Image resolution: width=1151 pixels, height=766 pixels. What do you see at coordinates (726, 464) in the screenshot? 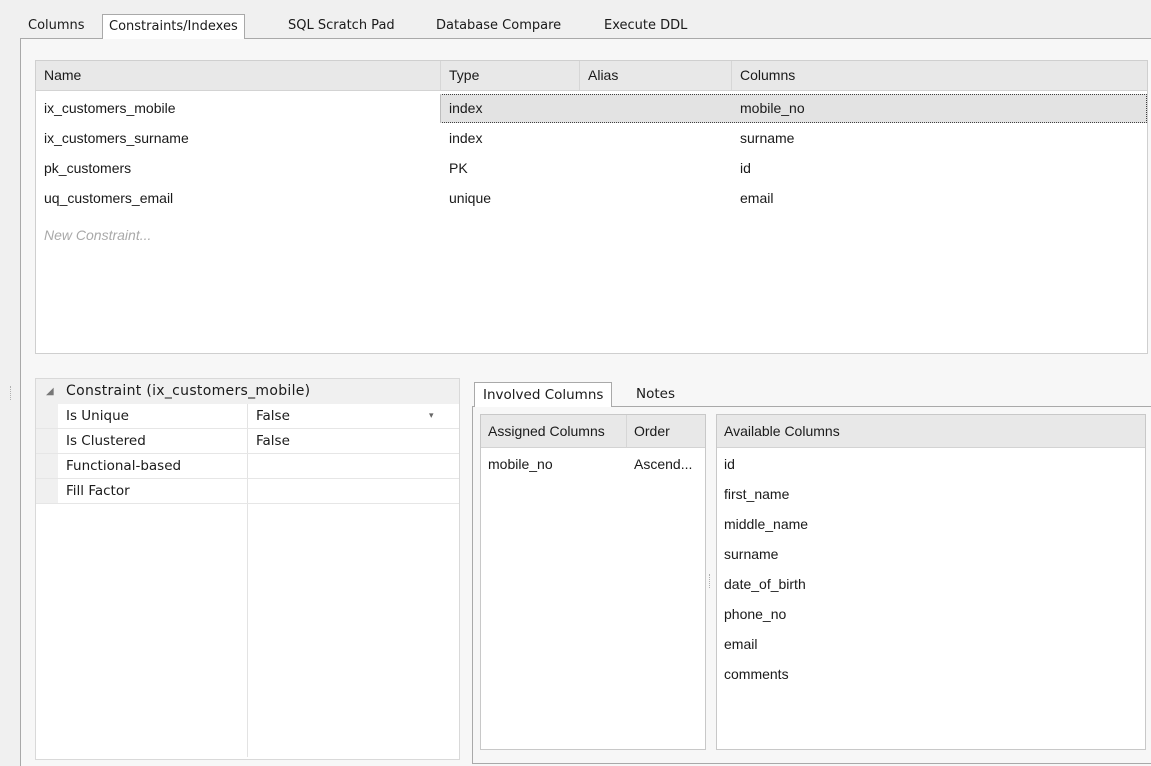
I see `list-item: id` at bounding box center [726, 464].